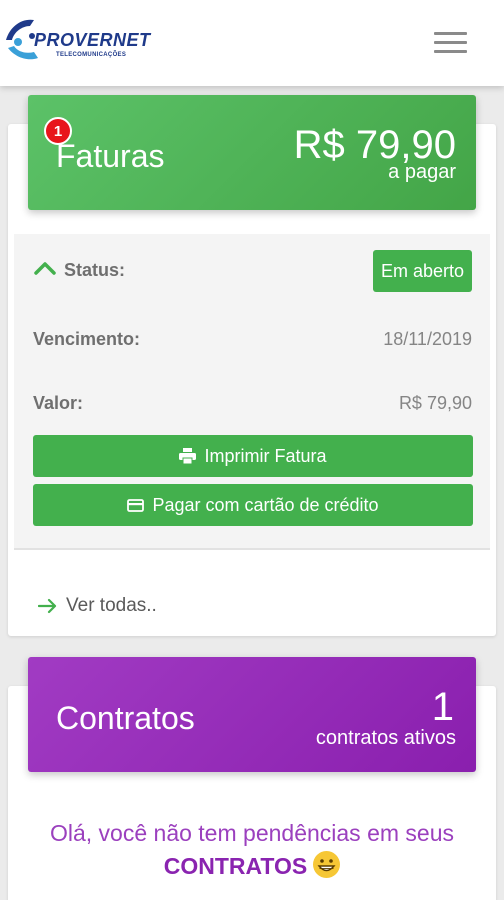  Describe the element at coordinates (422, 172) in the screenshot. I see `faturas-amount-caption: a pagar` at that location.